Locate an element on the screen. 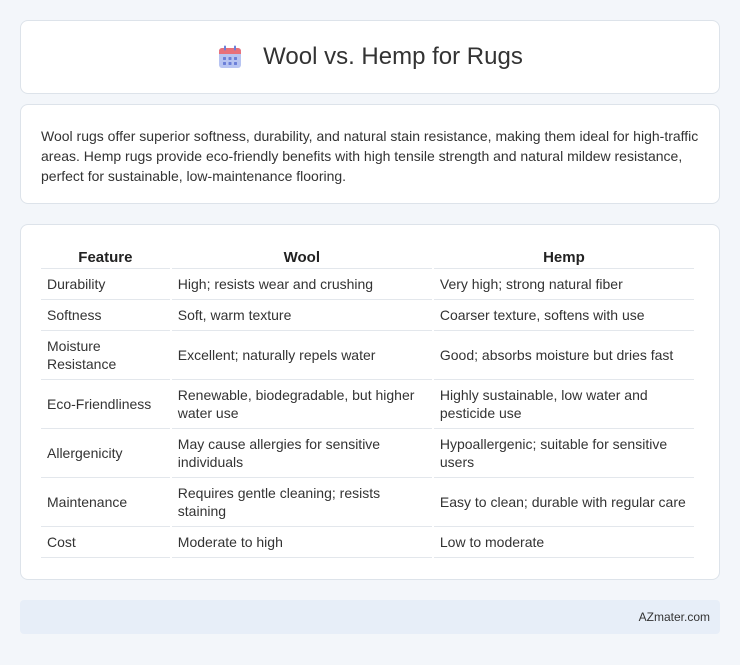 This screenshot has height=665, width=740. column-header-hemp: Hemp is located at coordinates (563, 258).